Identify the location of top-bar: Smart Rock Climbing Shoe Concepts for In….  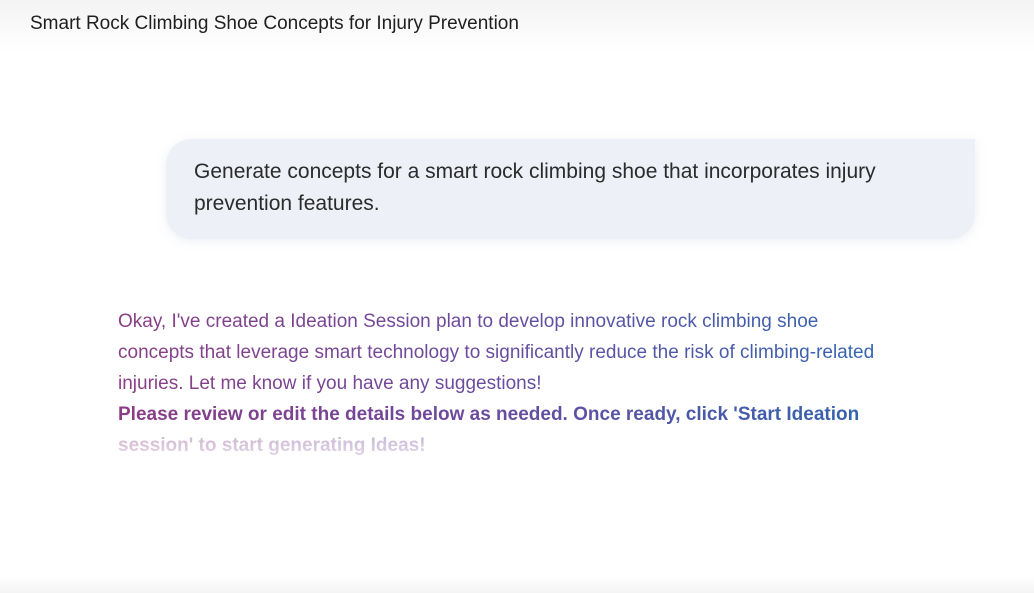
(517, 26).